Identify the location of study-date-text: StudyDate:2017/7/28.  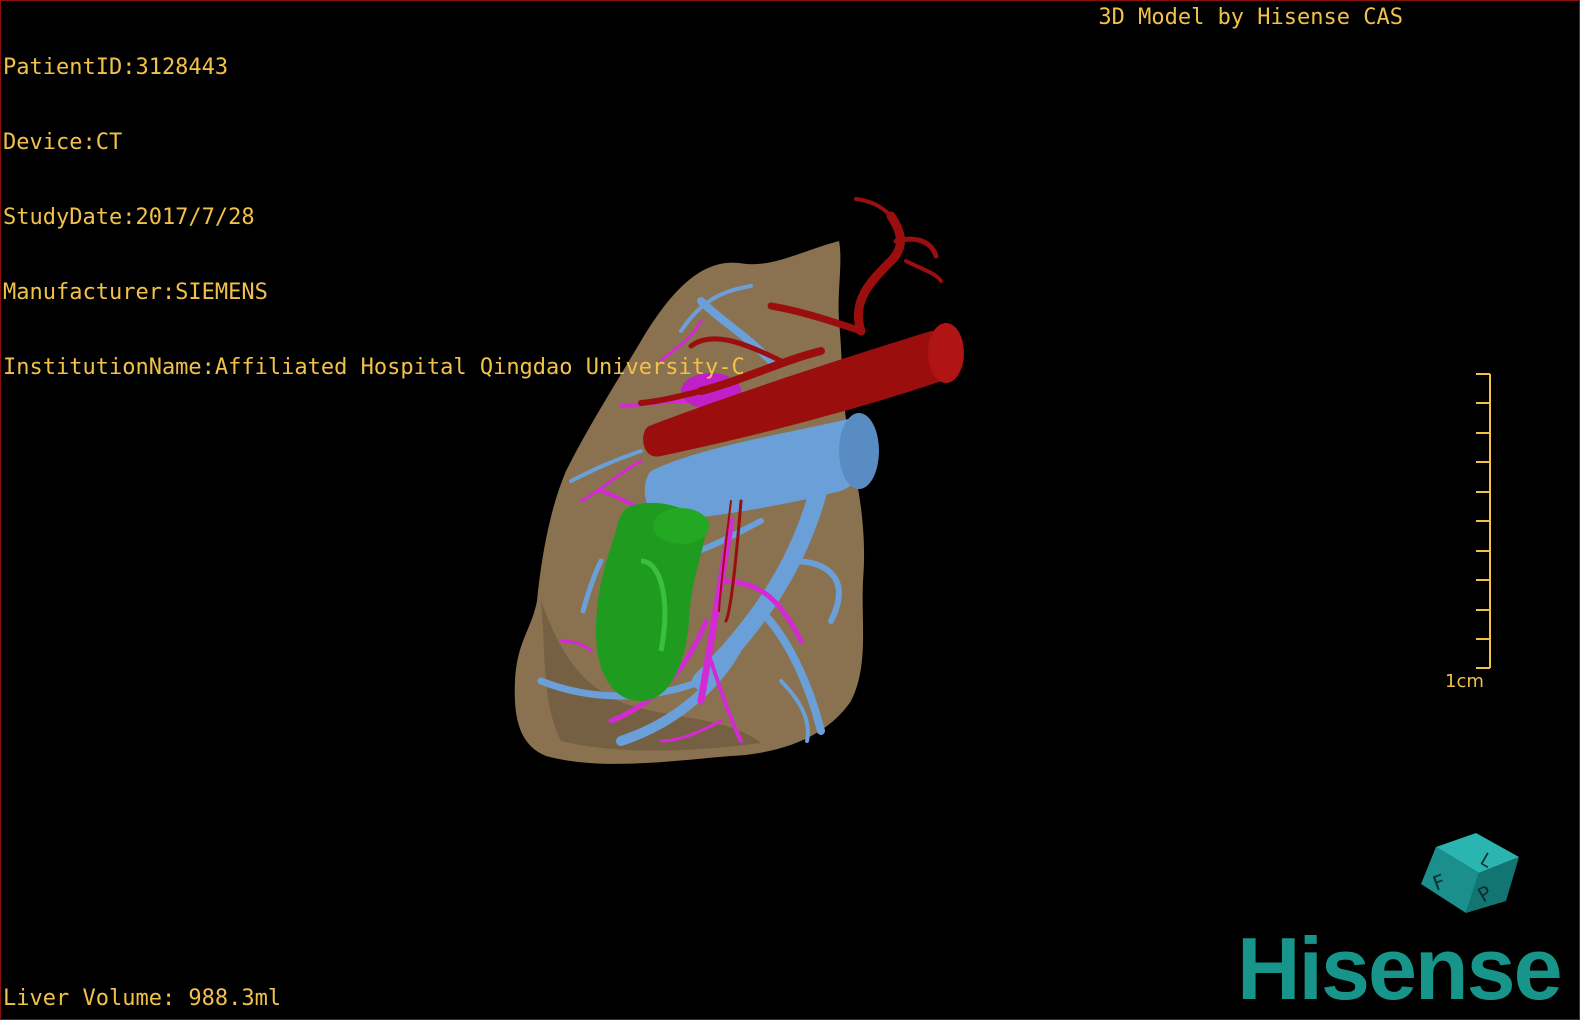
(129, 217).